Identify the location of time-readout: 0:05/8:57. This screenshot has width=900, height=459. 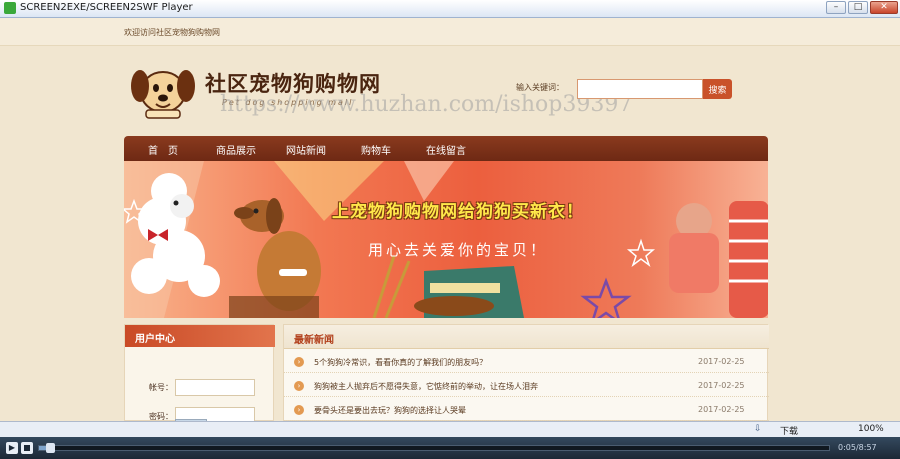
(857, 447).